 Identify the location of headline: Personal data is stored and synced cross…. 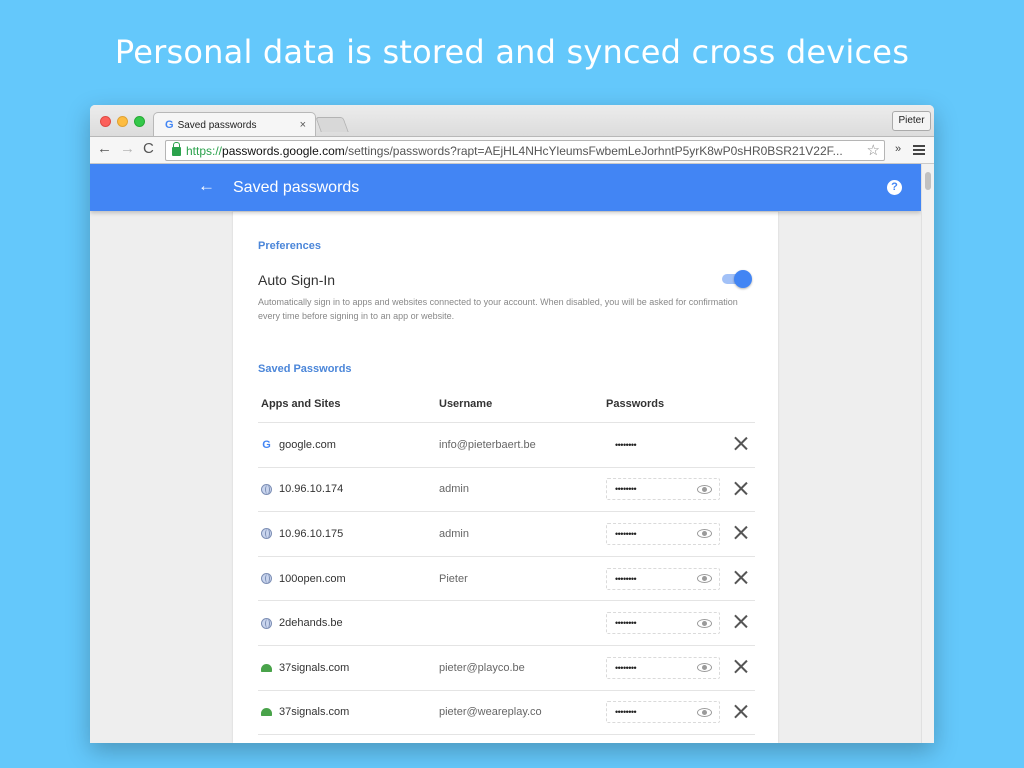
(512, 52).